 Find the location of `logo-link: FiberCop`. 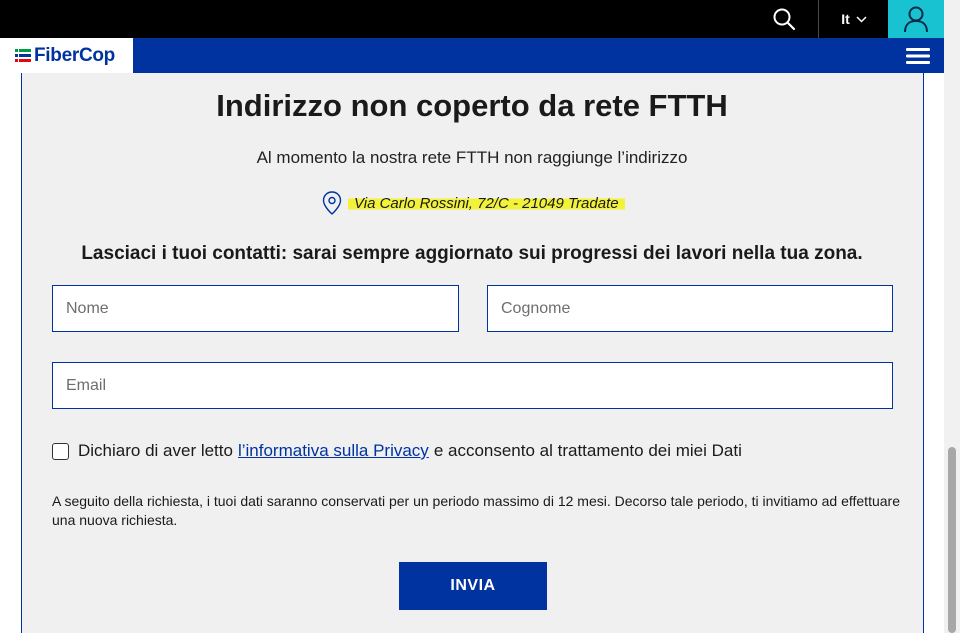

logo-link: FiberCop is located at coordinates (66, 55).